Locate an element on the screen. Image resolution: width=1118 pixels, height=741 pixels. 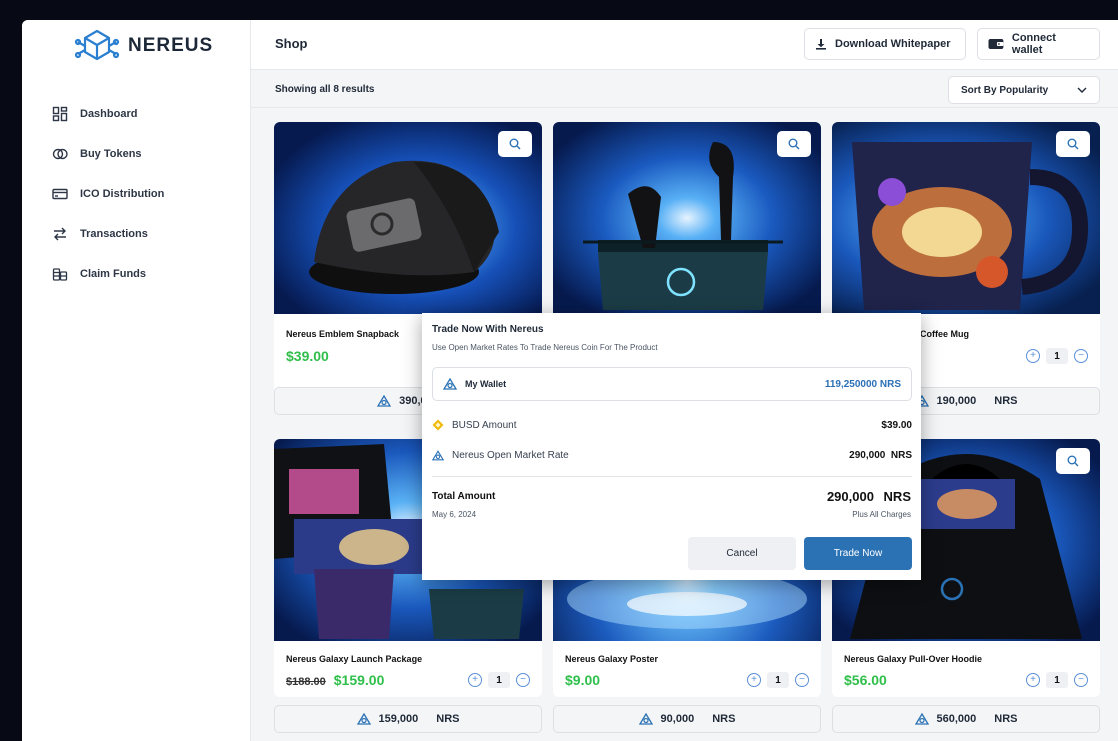
wallet-icon is located at coordinates (996, 44).